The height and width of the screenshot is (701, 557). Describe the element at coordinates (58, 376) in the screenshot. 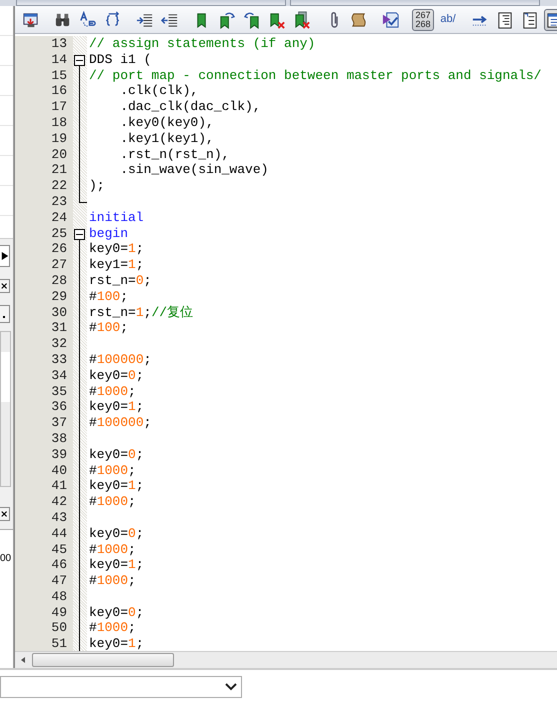

I see `line-number: 34` at that location.